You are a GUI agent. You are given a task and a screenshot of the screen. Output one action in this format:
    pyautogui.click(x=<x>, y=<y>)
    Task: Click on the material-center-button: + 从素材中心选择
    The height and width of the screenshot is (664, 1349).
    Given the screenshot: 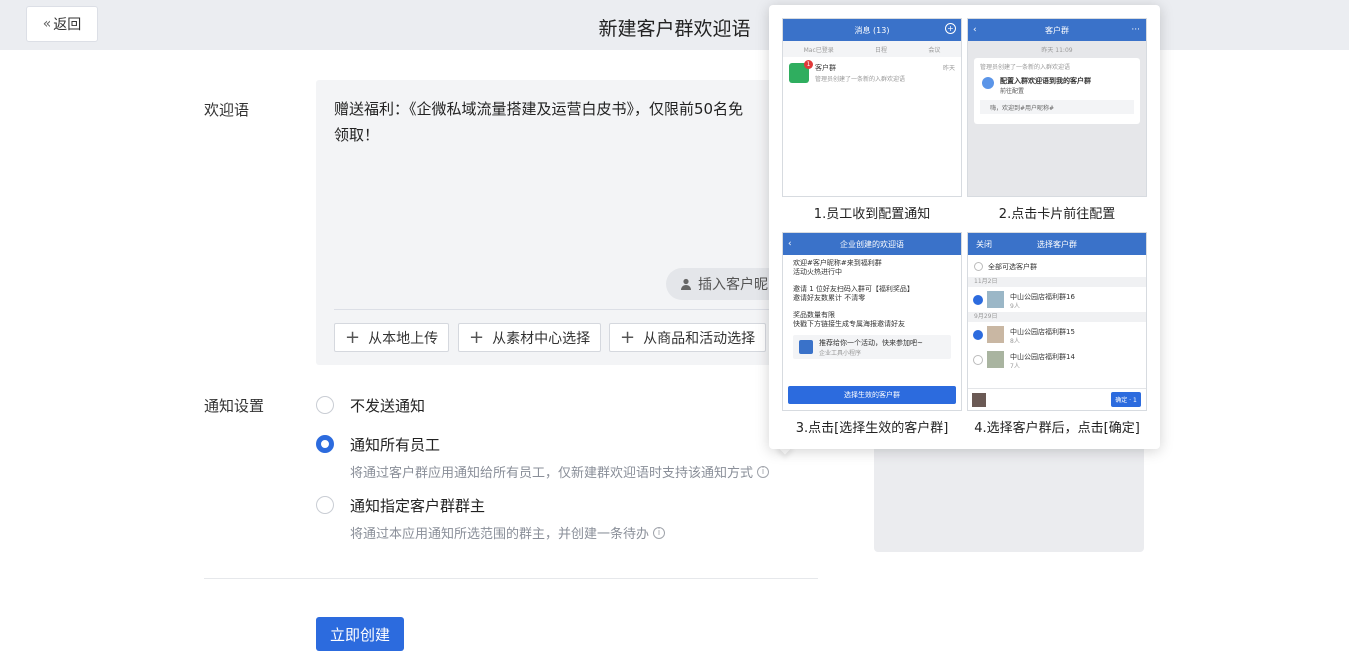 What is the action you would take?
    pyautogui.click(x=530, y=337)
    